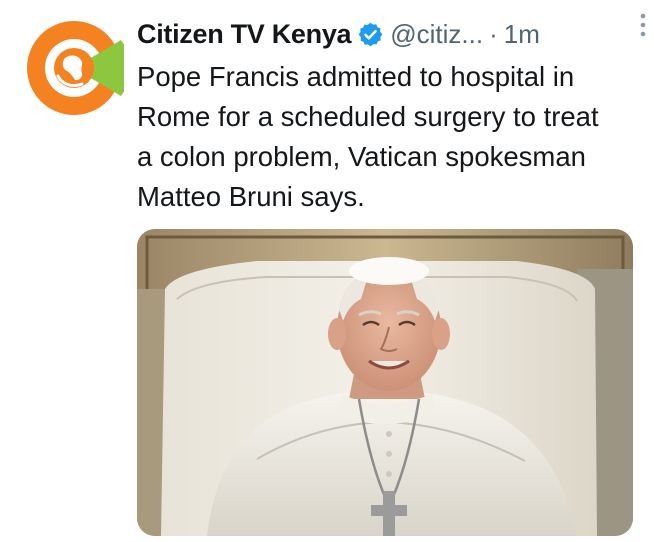 The image size is (654, 542). What do you see at coordinates (643, 25) in the screenshot?
I see `more-options-icon` at bounding box center [643, 25].